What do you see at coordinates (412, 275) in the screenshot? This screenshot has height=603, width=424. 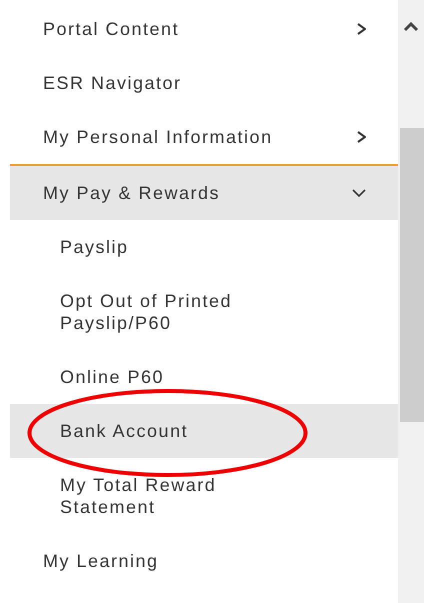 I see `scrollbar-thumb` at bounding box center [412, 275].